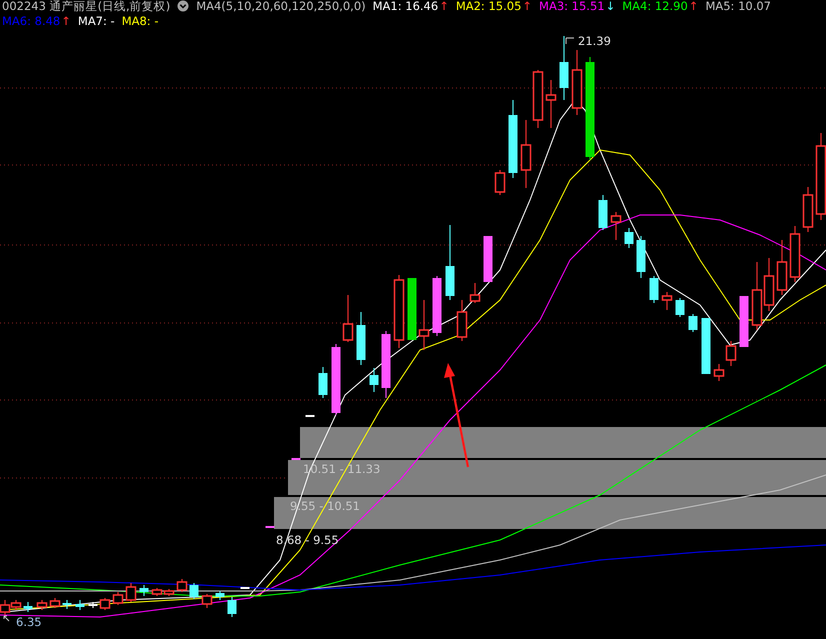  What do you see at coordinates (281, 6) in the screenshot?
I see `indicator-params: MA4(5,10,20,60,120,250,0,0)` at bounding box center [281, 6].